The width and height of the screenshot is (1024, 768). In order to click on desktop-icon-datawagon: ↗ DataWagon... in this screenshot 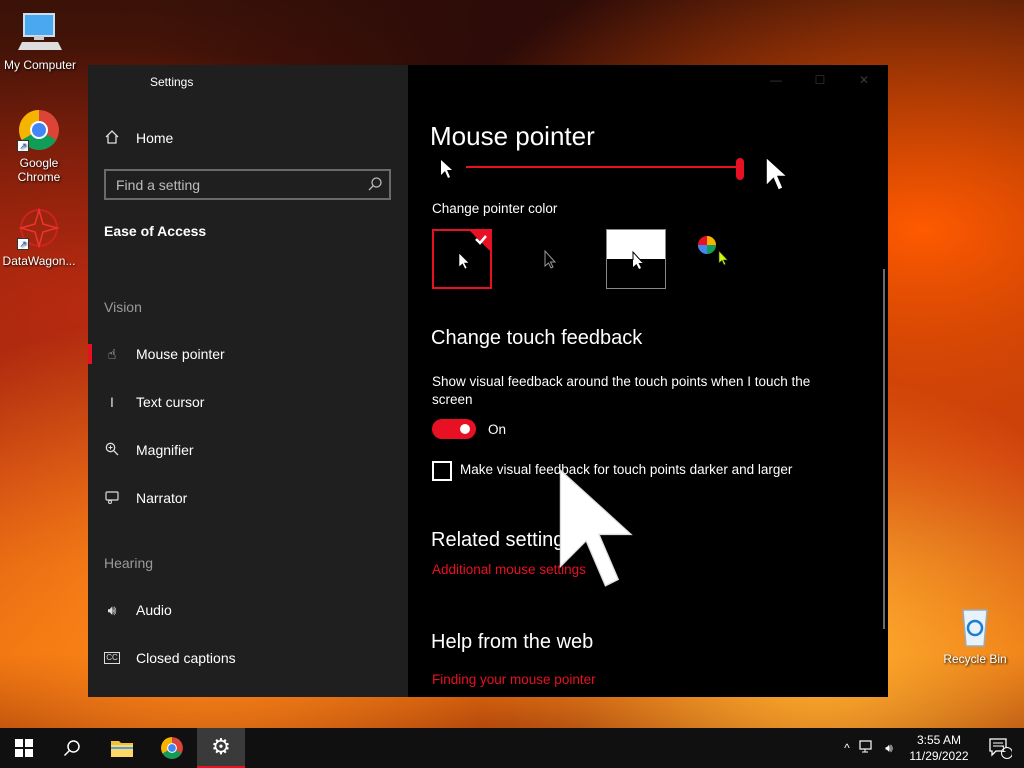, I will do `click(39, 237)`.